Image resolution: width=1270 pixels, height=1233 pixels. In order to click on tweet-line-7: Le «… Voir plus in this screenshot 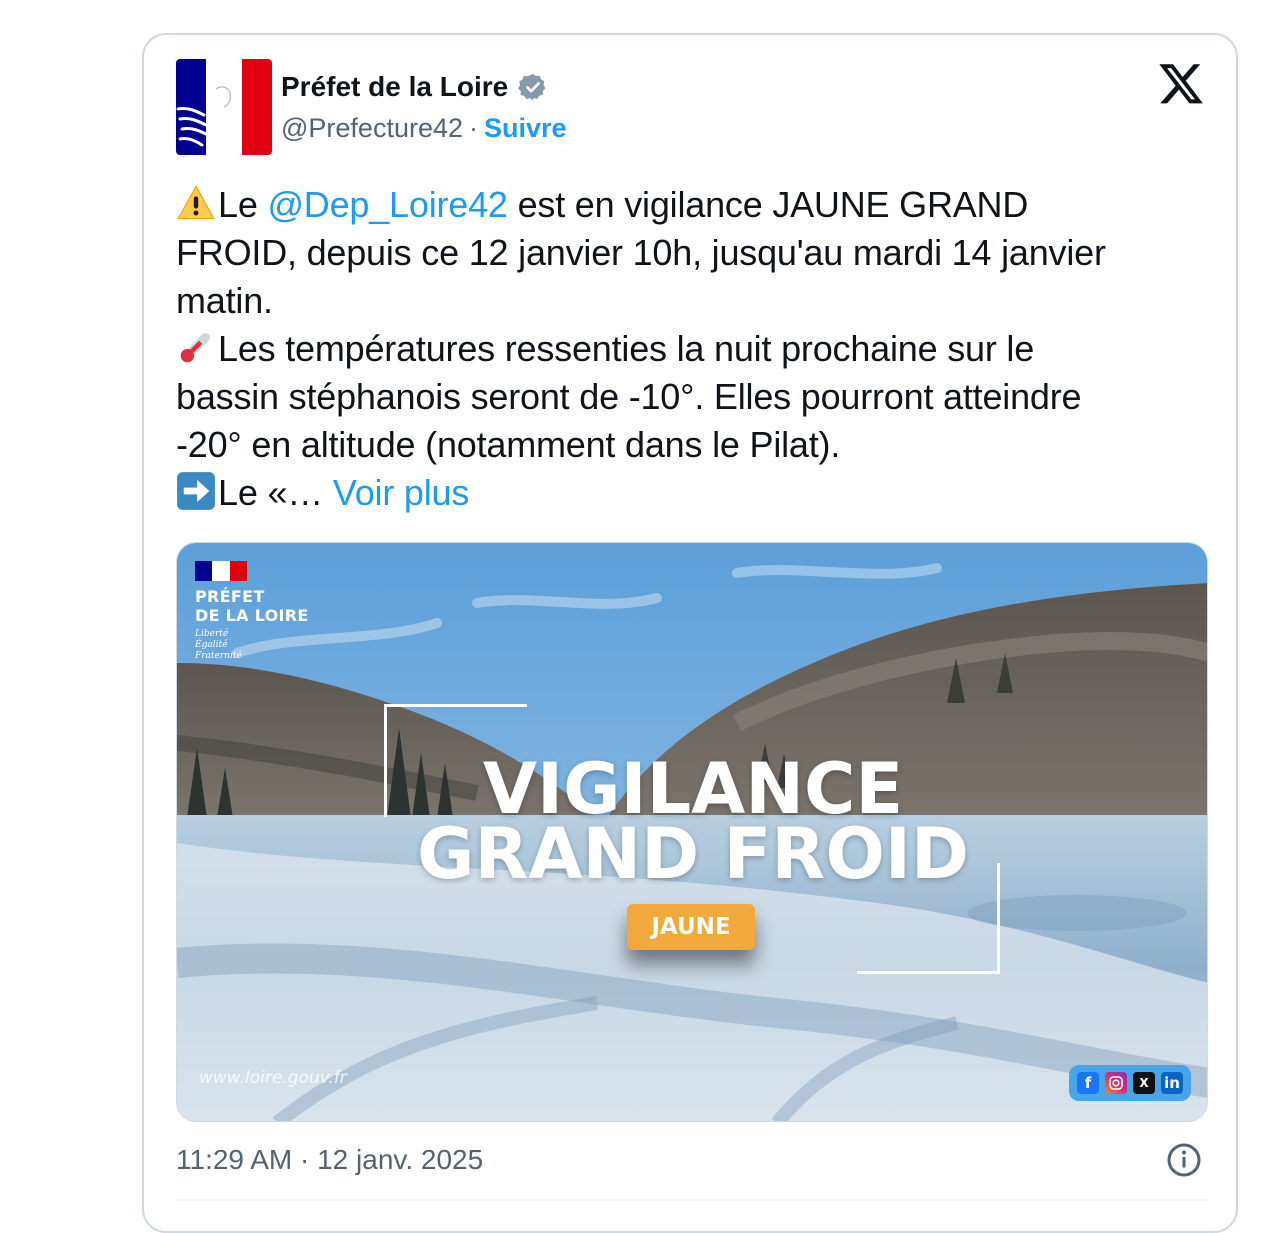, I will do `click(686, 493)`.